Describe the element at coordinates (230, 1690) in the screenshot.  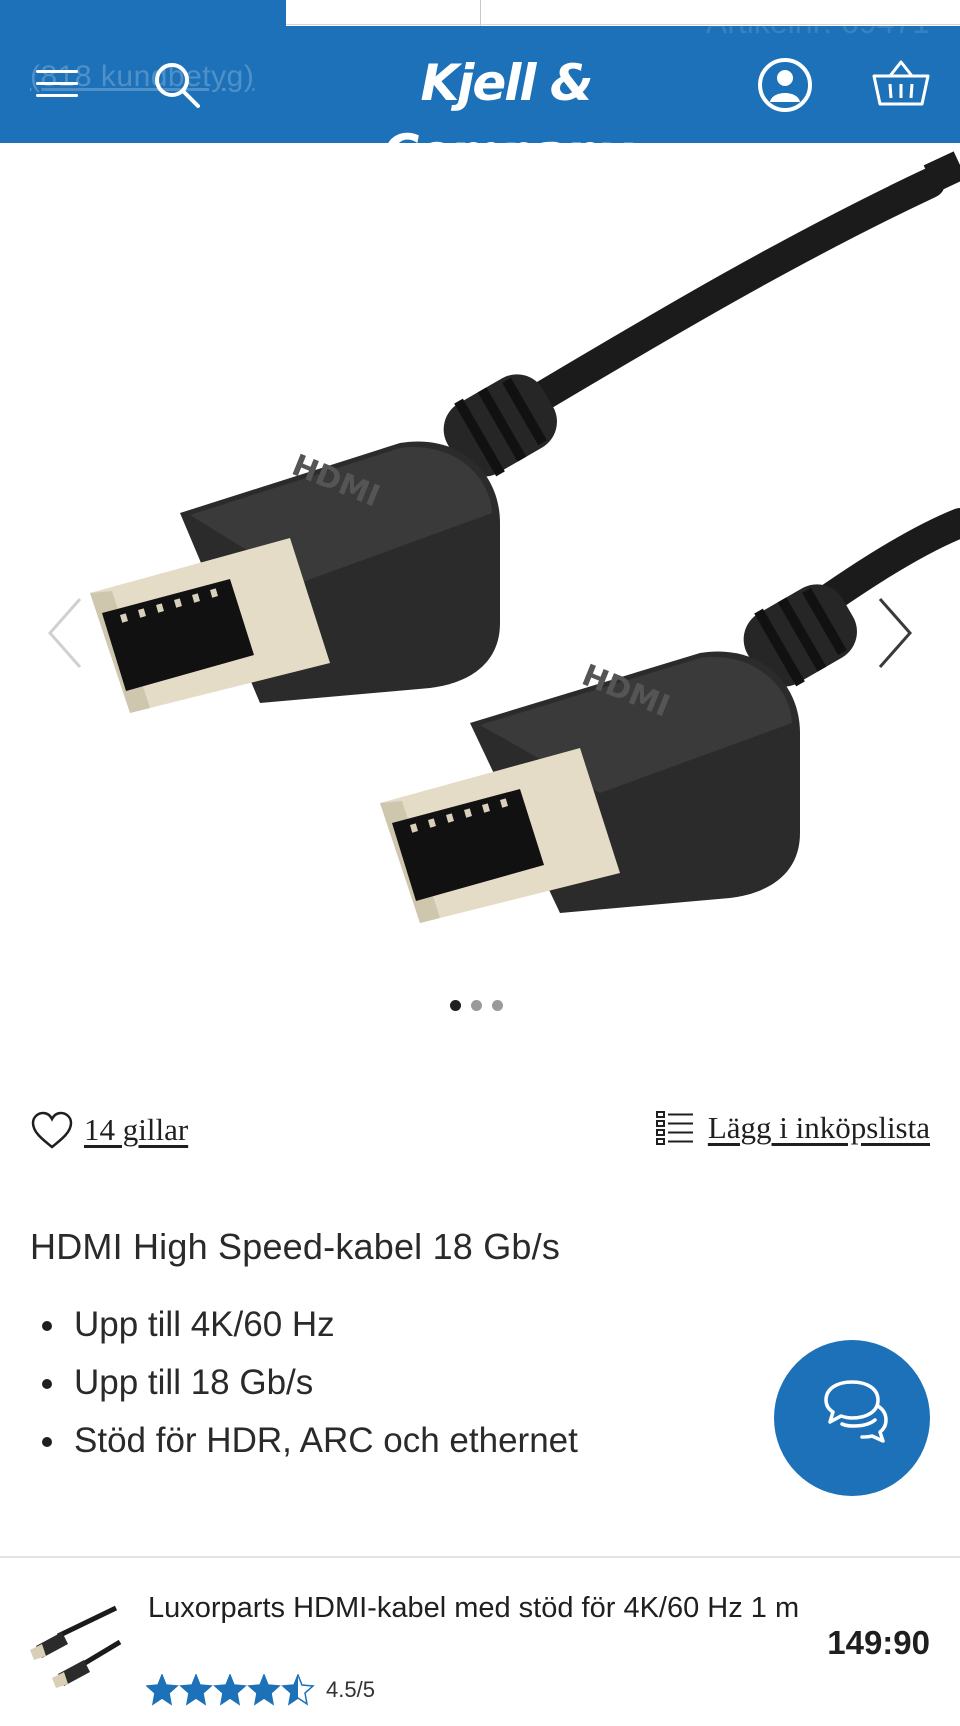
I see `star-rating-icons` at that location.